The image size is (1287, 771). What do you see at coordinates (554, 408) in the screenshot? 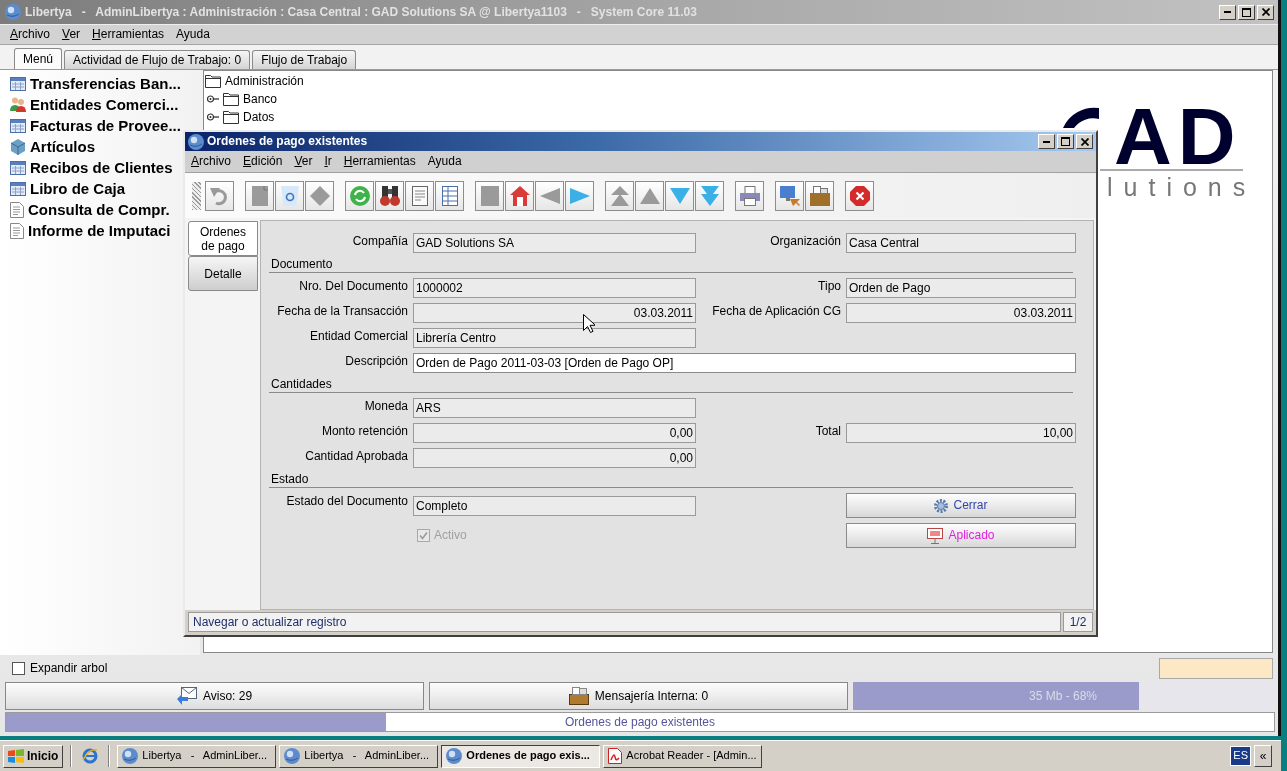
I see `input-field: ARS` at bounding box center [554, 408].